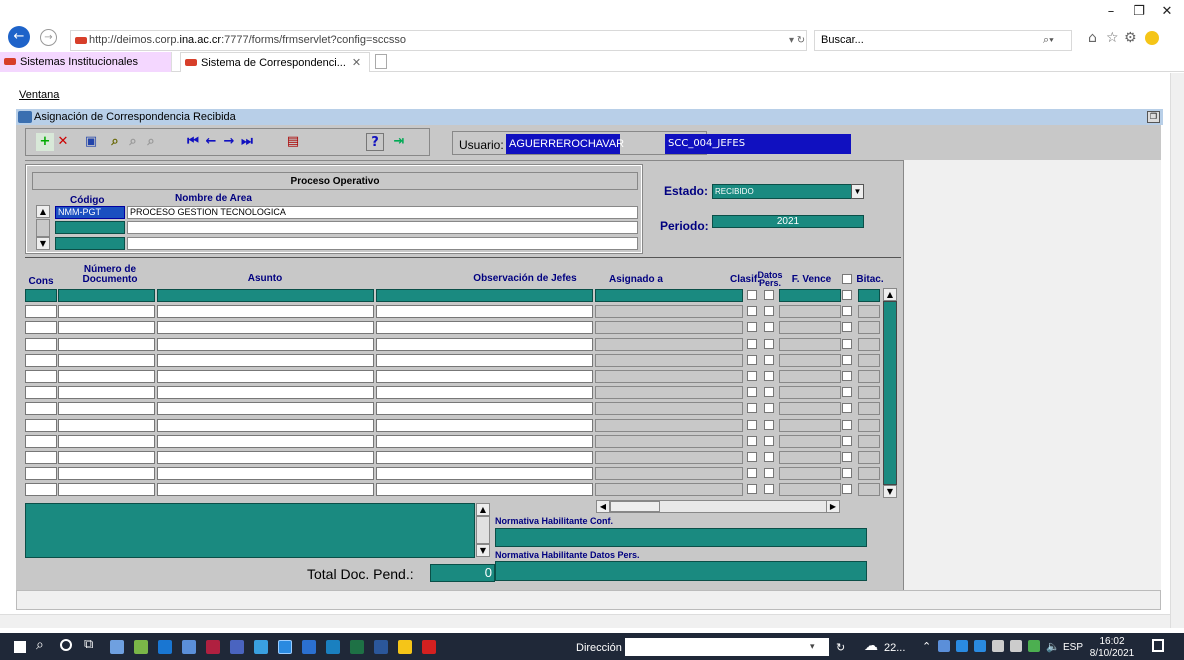 The height and width of the screenshot is (660, 1184). Describe the element at coordinates (237, 647) in the screenshot. I see `teams-icon` at that location.